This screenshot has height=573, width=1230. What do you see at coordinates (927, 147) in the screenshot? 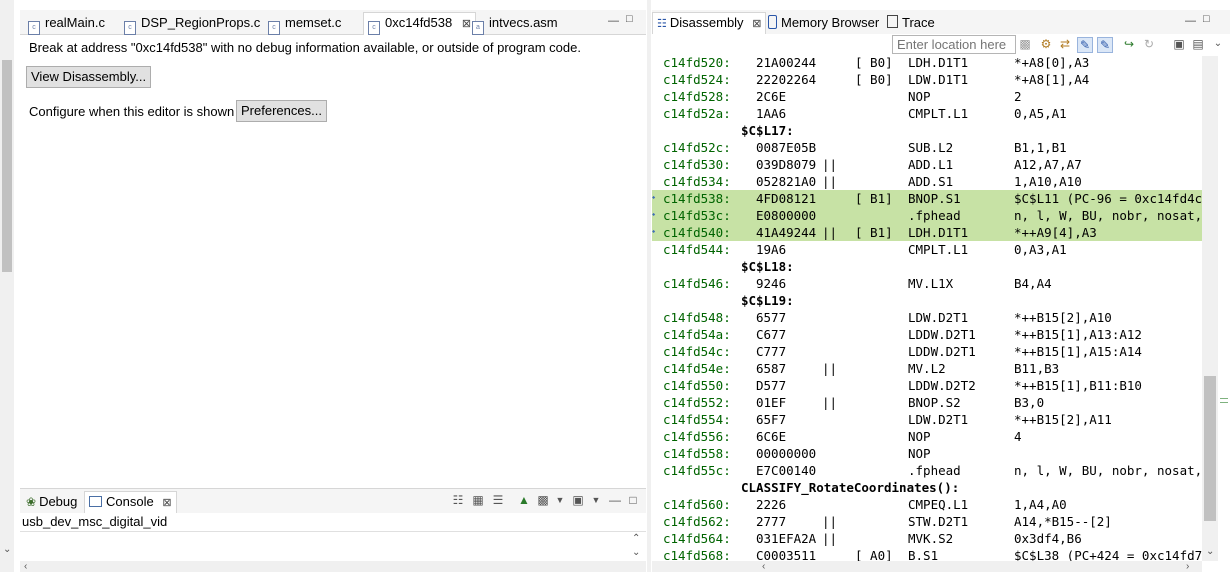
I see `disassembly-row: c14fd52c: 0087E05B SUB.L2 B1,1,B1` at bounding box center [927, 147].